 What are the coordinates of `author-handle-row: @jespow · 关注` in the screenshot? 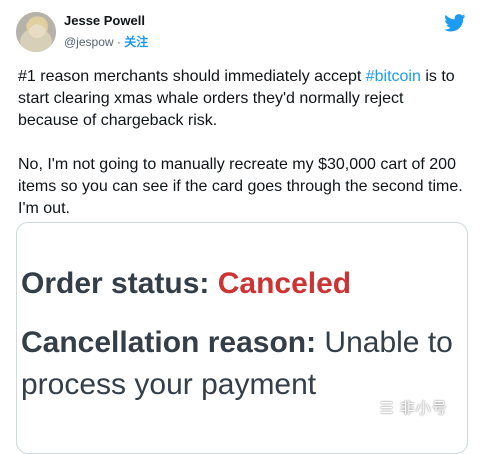 It's located at (106, 41).